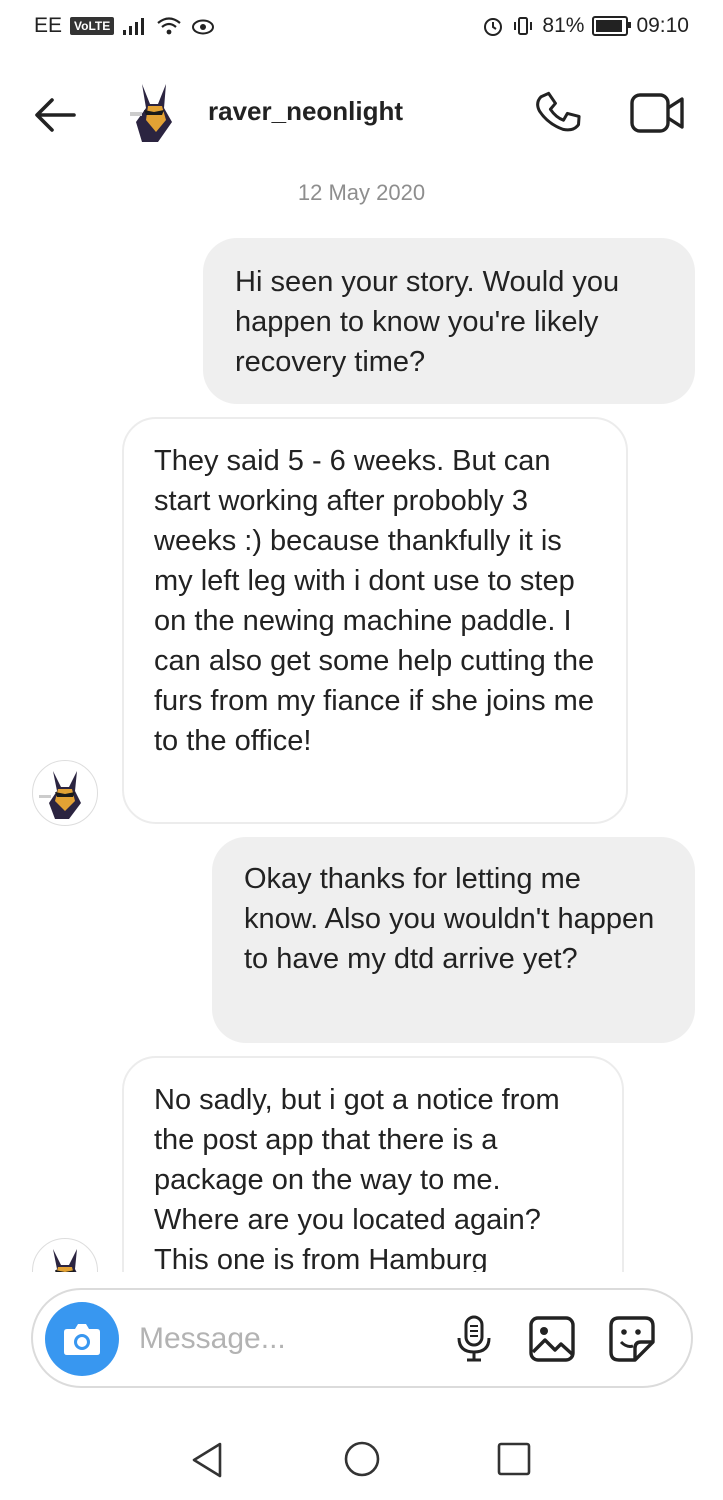  What do you see at coordinates (362, 1459) in the screenshot?
I see `nav-home-icon` at bounding box center [362, 1459].